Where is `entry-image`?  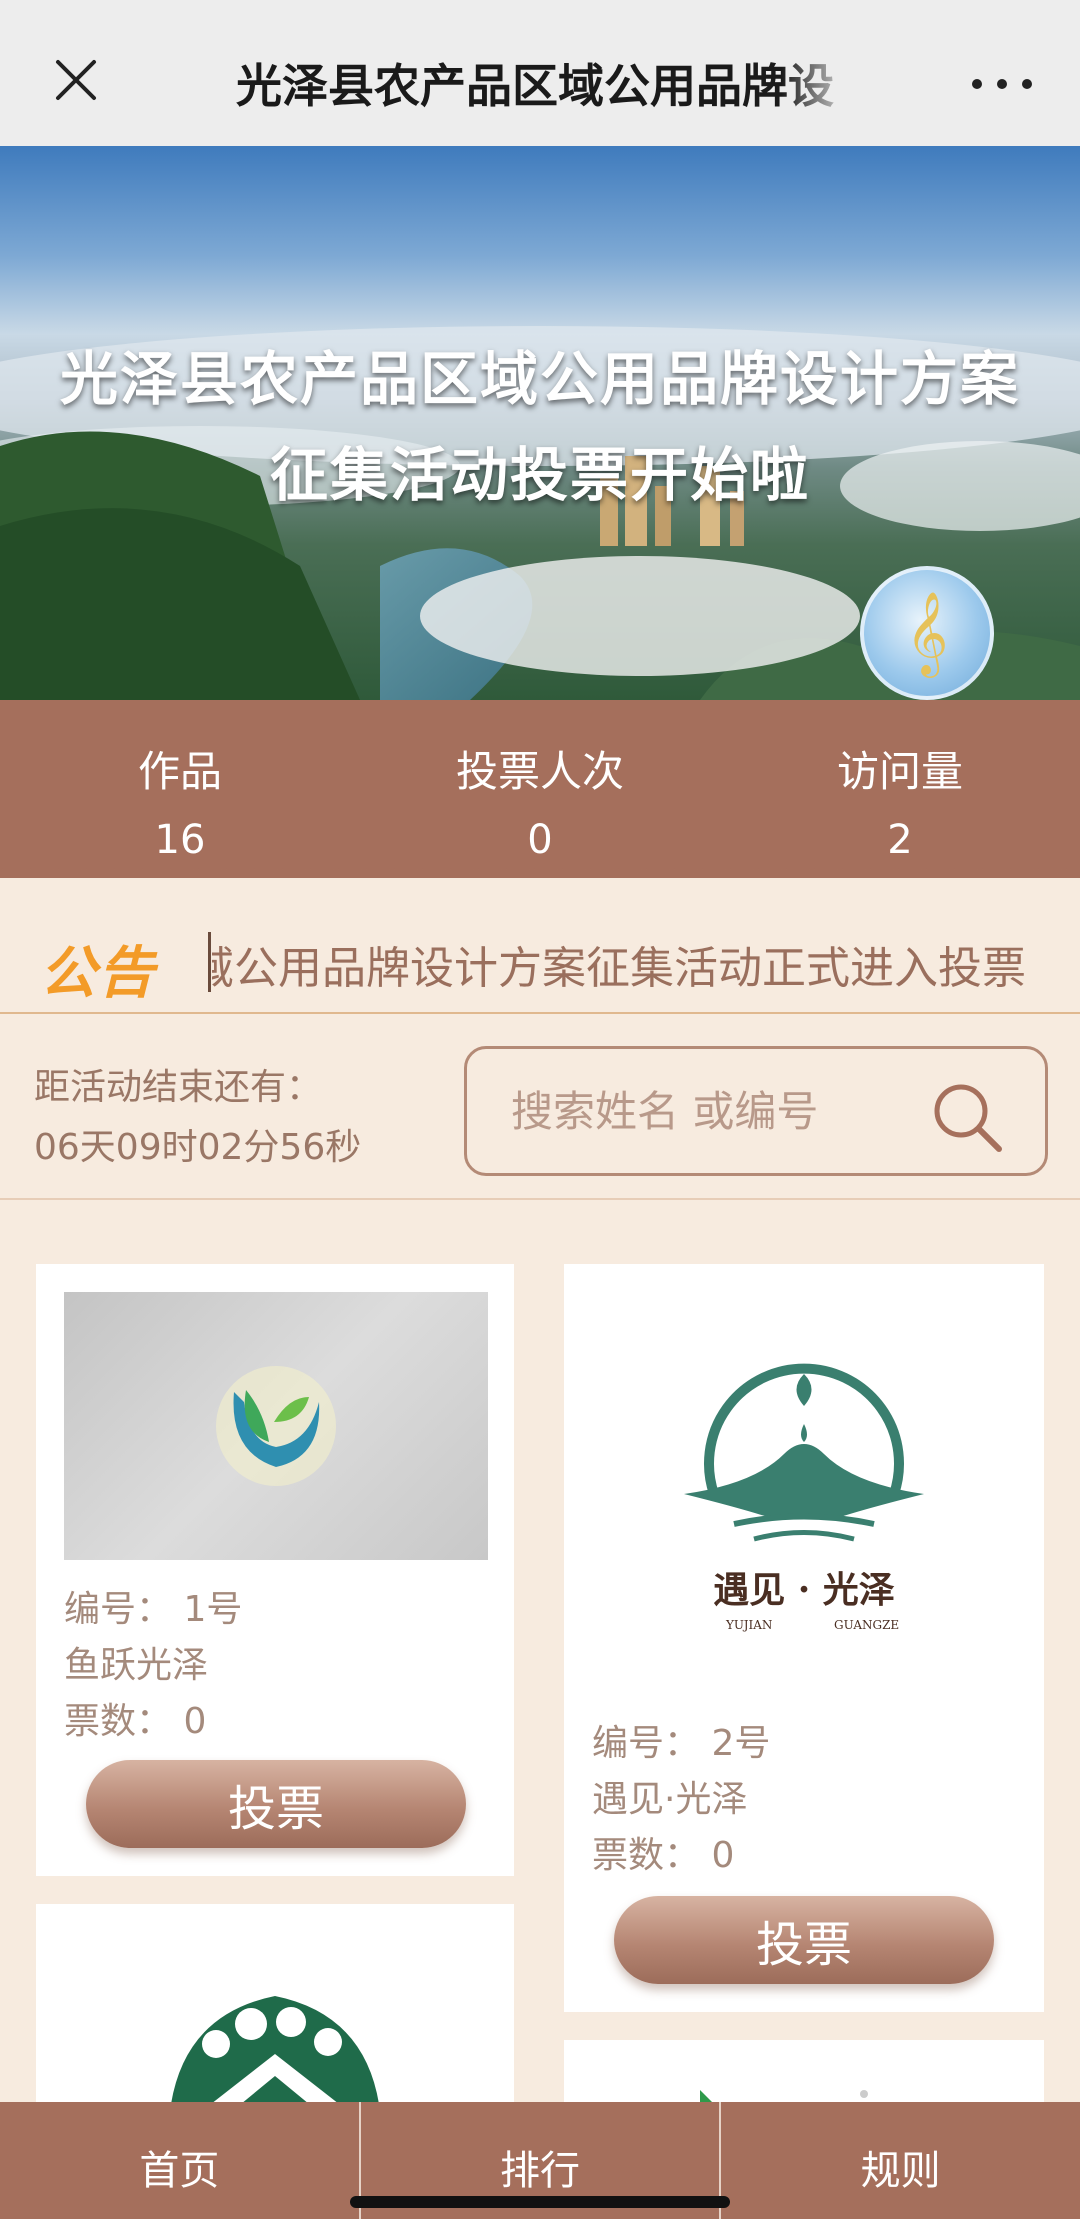
entry-image is located at coordinates (276, 1426).